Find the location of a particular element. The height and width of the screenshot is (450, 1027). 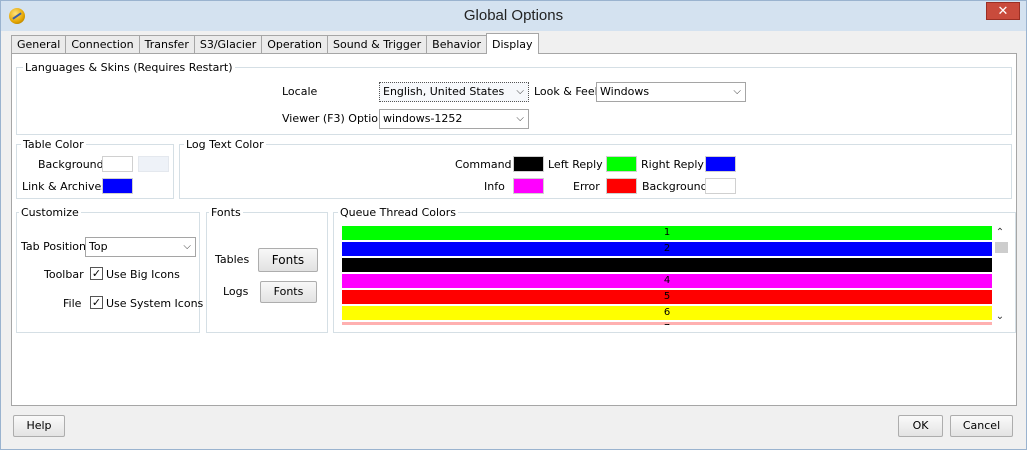

command-swatch is located at coordinates (528, 164).